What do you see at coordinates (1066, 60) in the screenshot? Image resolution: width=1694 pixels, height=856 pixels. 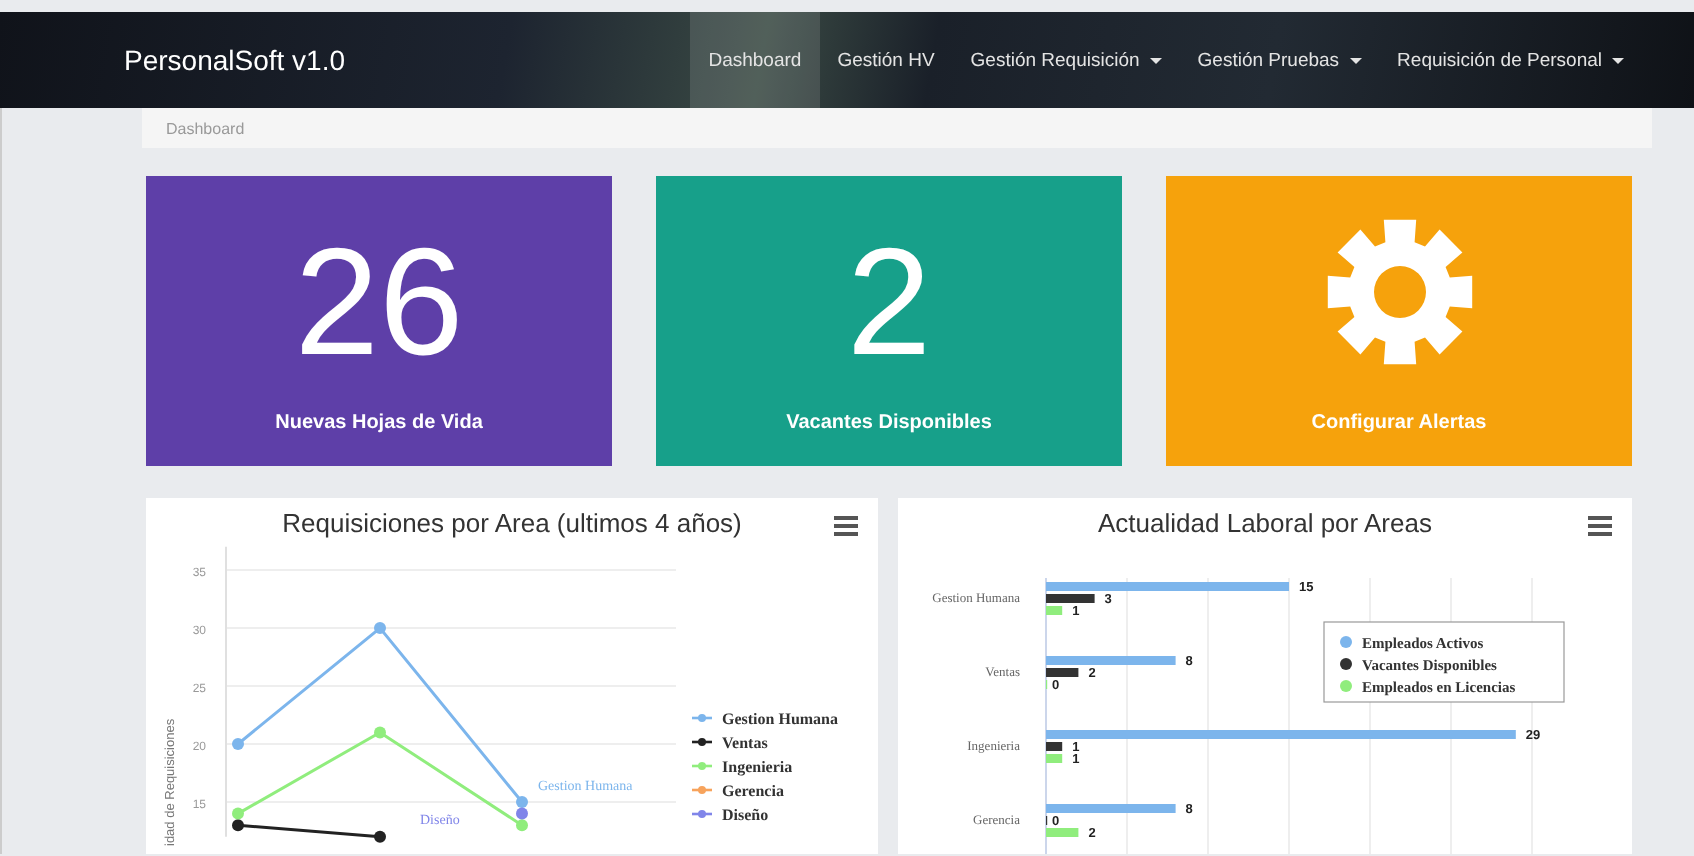 I see `nav-link: Gestión Requisición` at bounding box center [1066, 60].